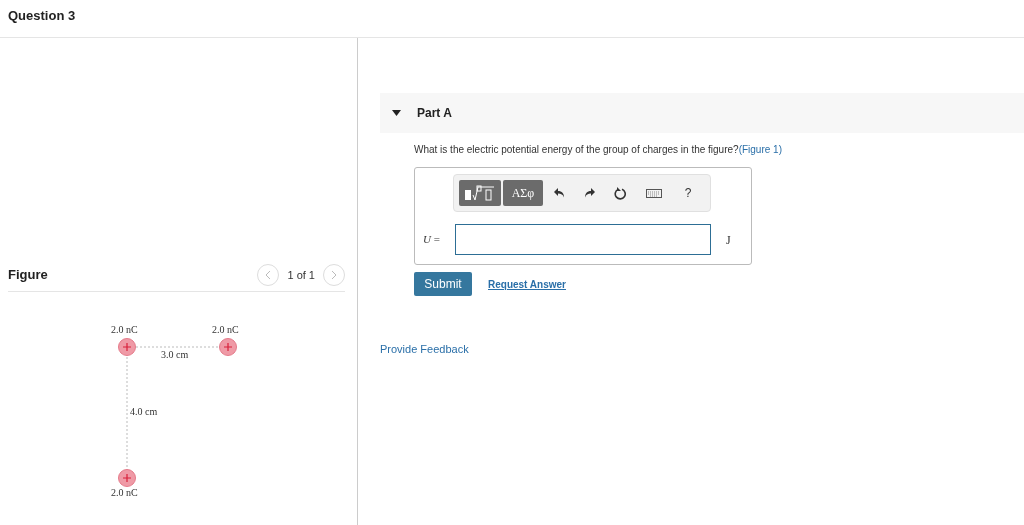 The image size is (1024, 525). Describe the element at coordinates (396, 113) in the screenshot. I see `caret-icon` at that location.